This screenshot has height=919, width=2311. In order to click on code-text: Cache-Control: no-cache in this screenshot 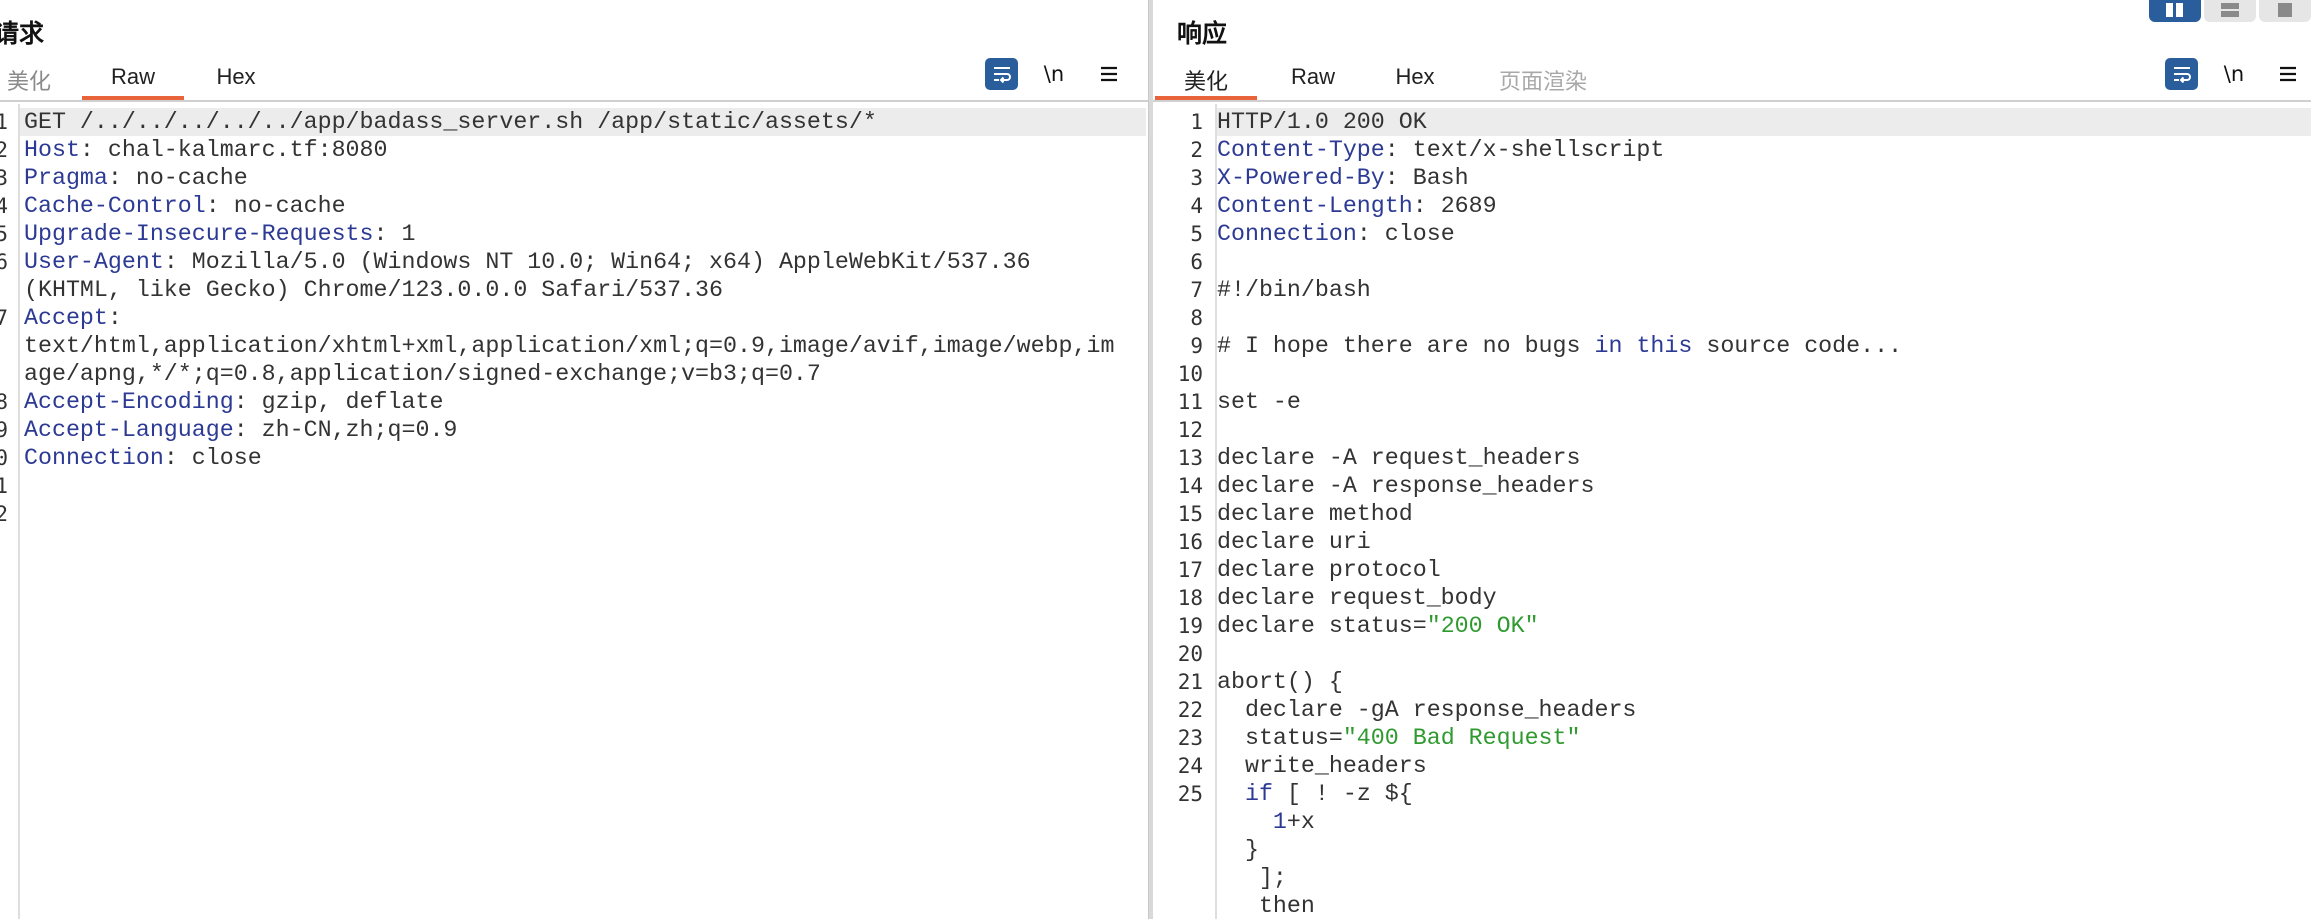, I will do `click(185, 206)`.